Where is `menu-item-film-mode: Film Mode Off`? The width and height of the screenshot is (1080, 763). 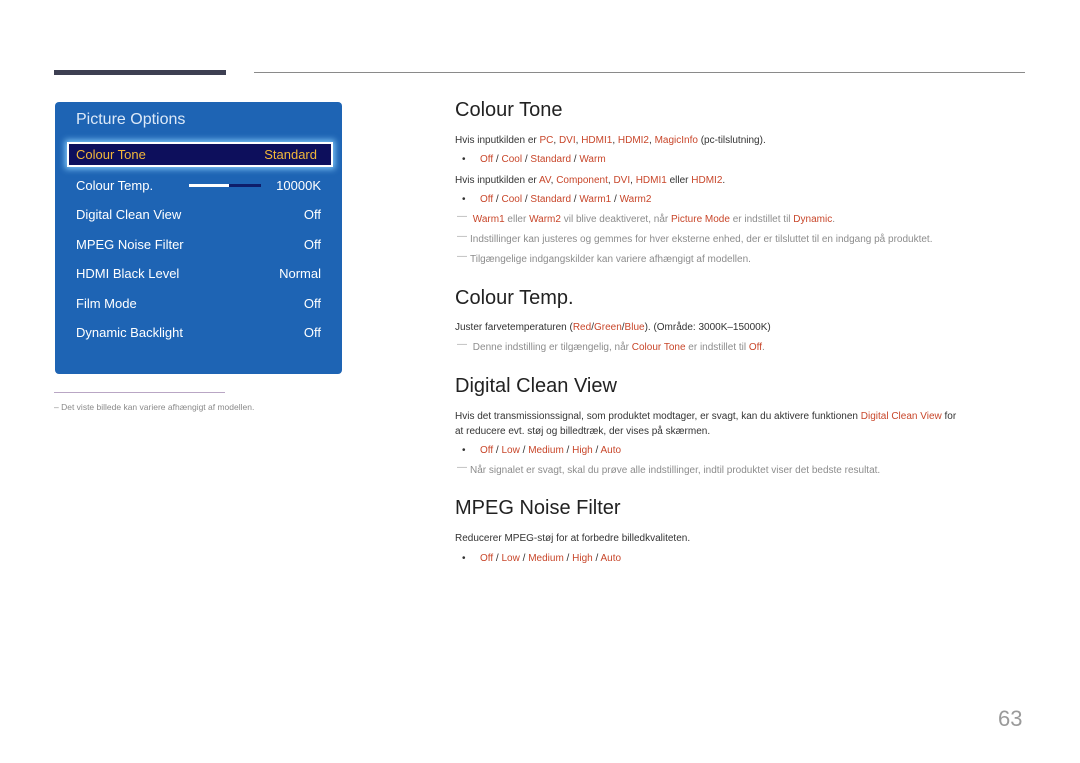 menu-item-film-mode: Film Mode Off is located at coordinates (200, 303).